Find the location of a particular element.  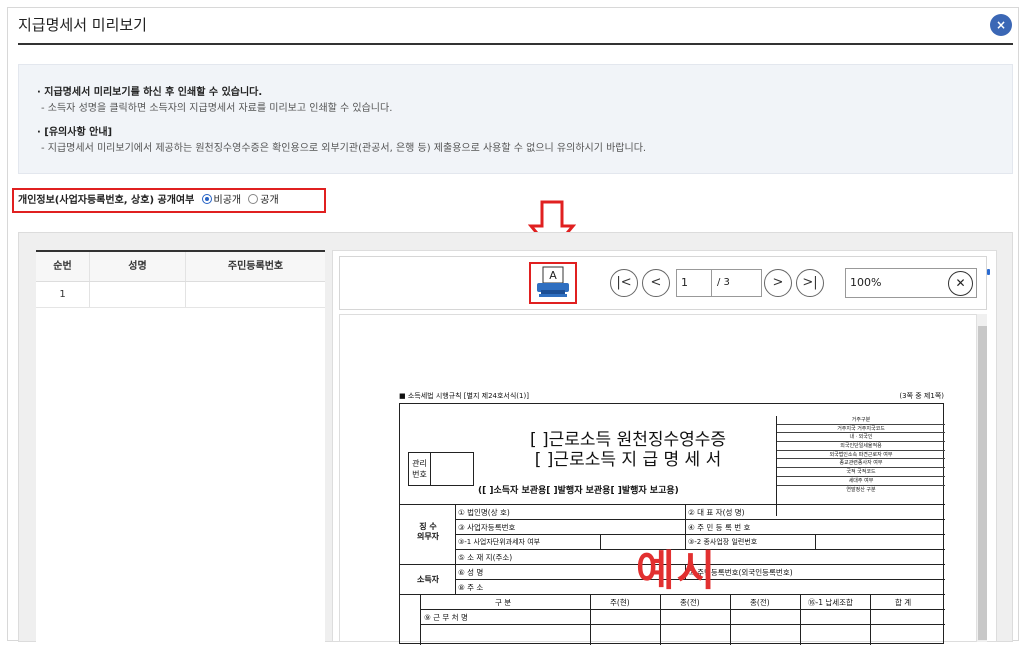

mgmt-number-box: 관리번호 is located at coordinates (441, 469).